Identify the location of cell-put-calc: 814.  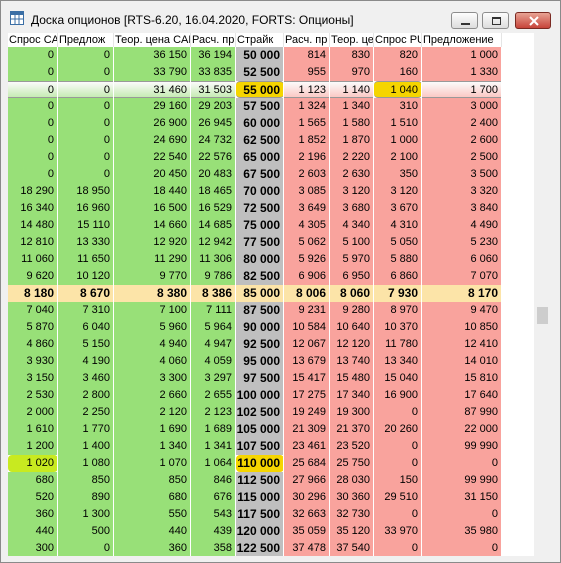
(307, 55).